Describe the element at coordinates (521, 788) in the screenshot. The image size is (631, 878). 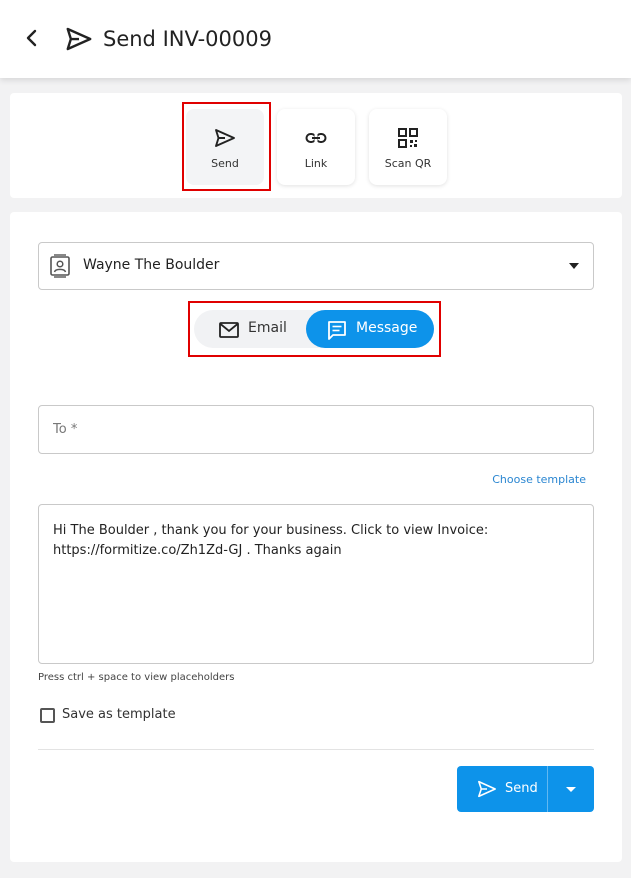
I see `send-button-label: Send` at that location.